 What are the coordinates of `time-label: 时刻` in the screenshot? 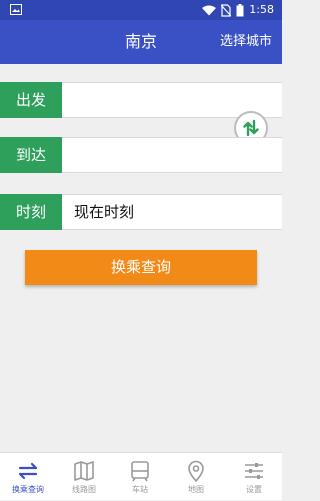 It's located at (31, 212).